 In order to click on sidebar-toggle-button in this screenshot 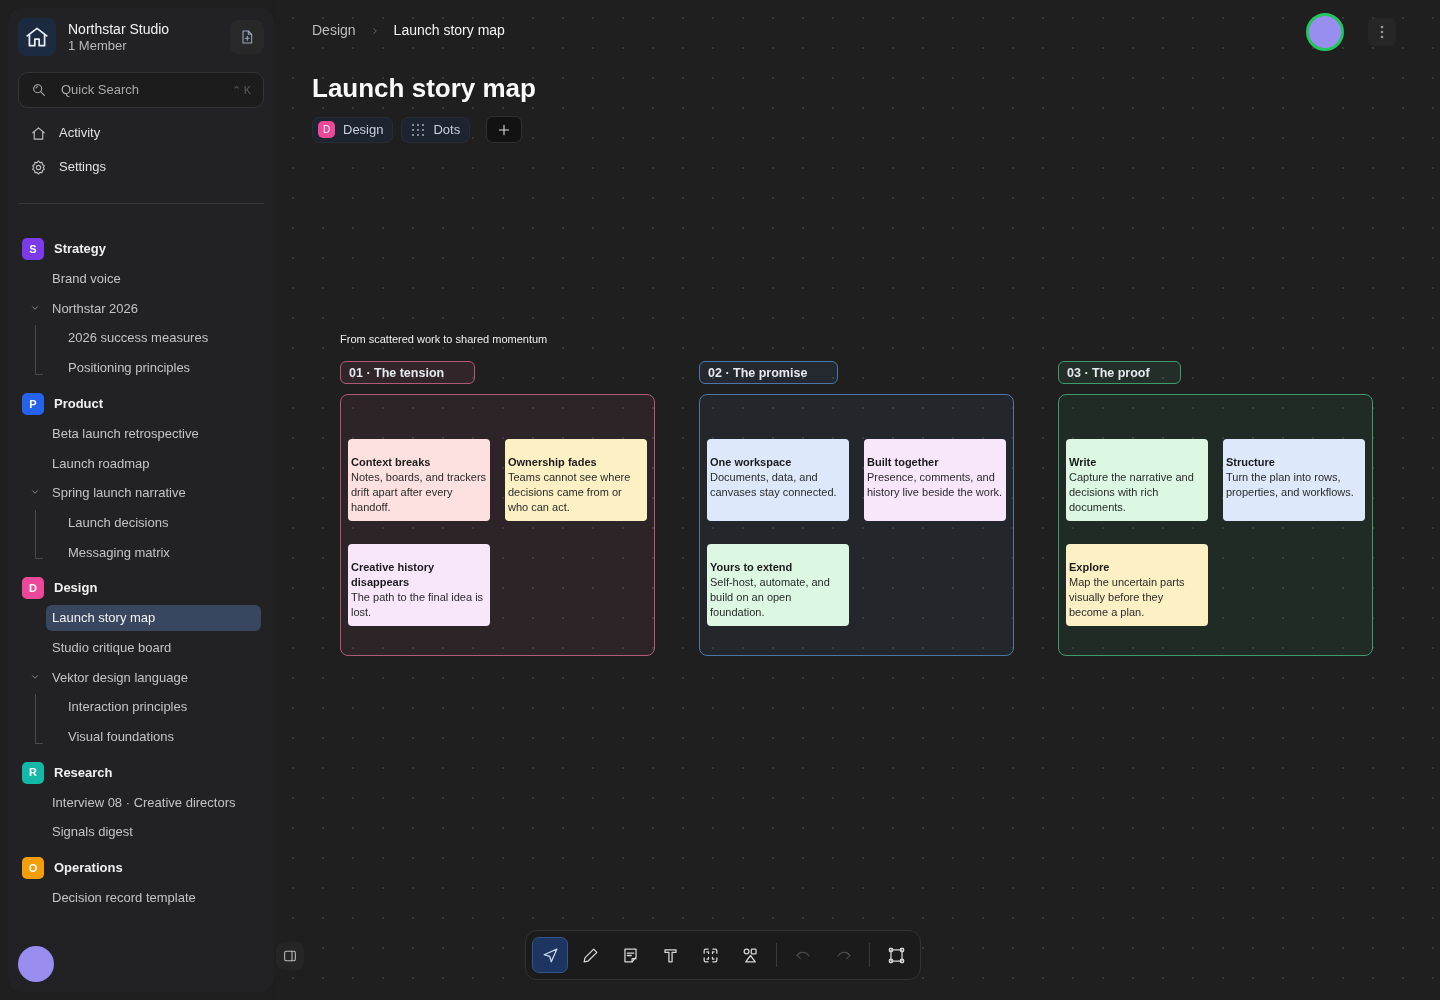, I will do `click(290, 956)`.